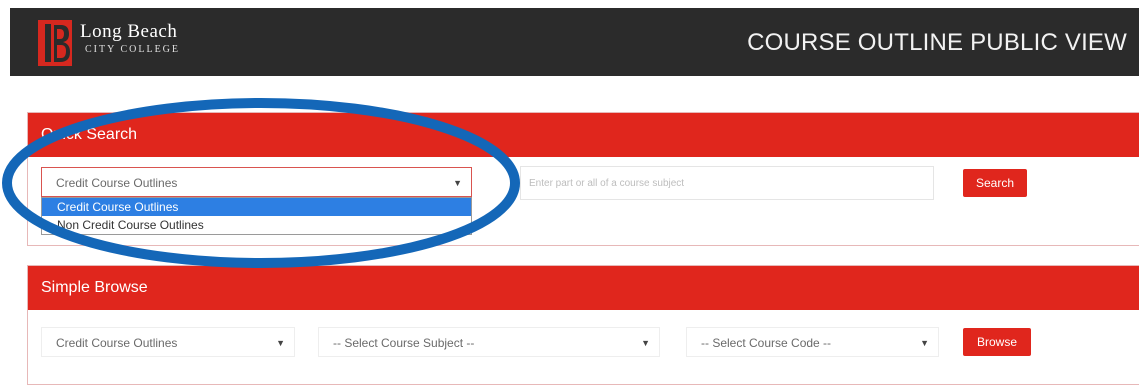 The width and height of the screenshot is (1139, 385). Describe the element at coordinates (583, 288) in the screenshot. I see `simple-browse-heading: Simple Browse` at that location.